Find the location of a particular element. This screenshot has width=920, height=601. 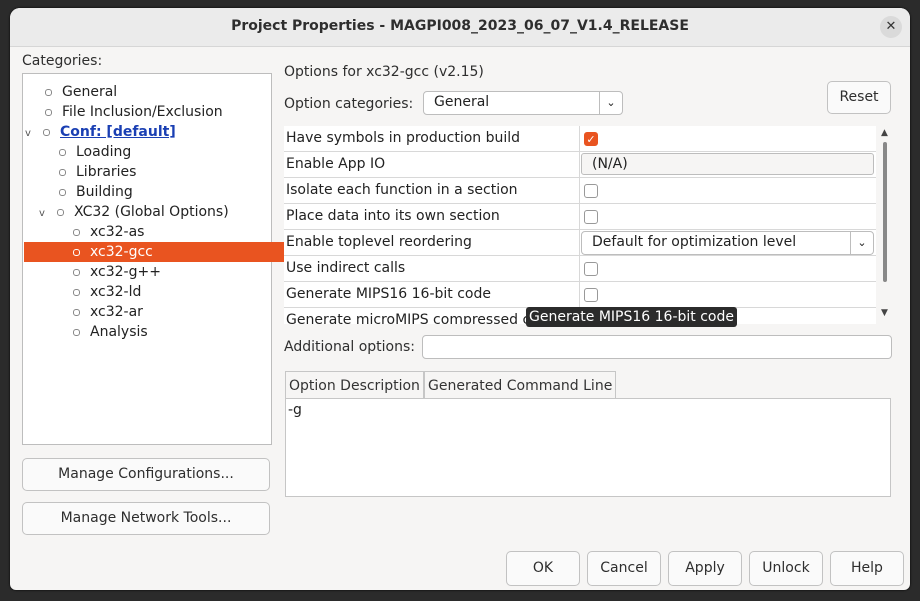

scroll-up-icon: ▲ is located at coordinates (884, 133).